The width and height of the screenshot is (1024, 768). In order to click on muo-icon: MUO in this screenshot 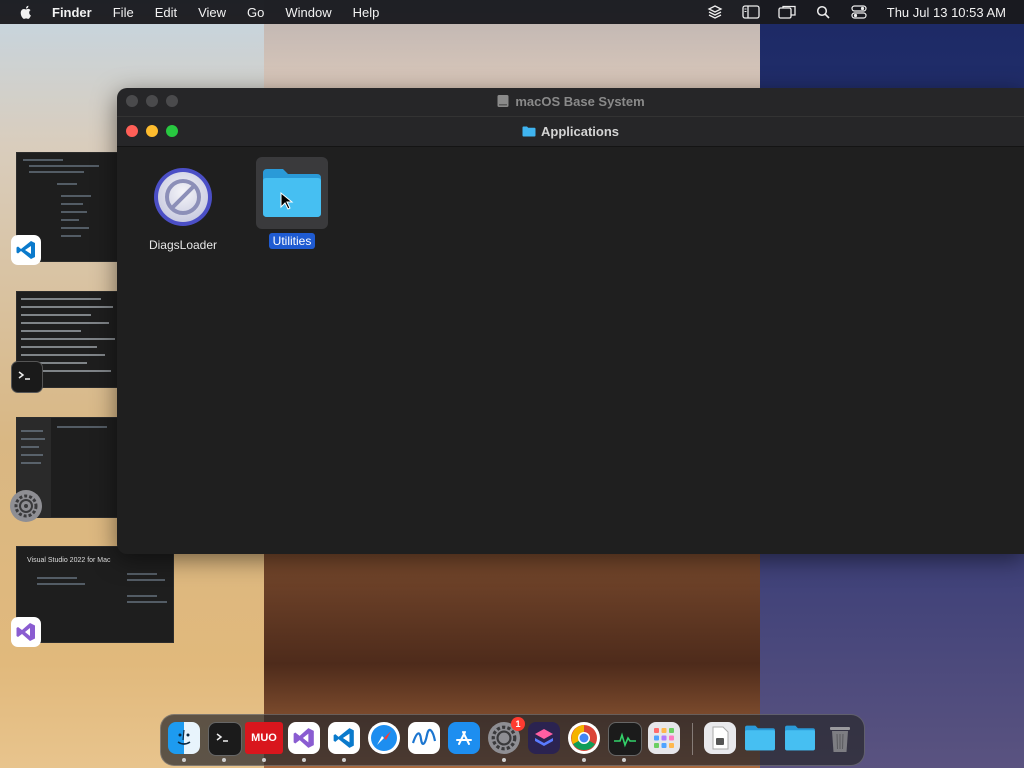, I will do `click(264, 738)`.